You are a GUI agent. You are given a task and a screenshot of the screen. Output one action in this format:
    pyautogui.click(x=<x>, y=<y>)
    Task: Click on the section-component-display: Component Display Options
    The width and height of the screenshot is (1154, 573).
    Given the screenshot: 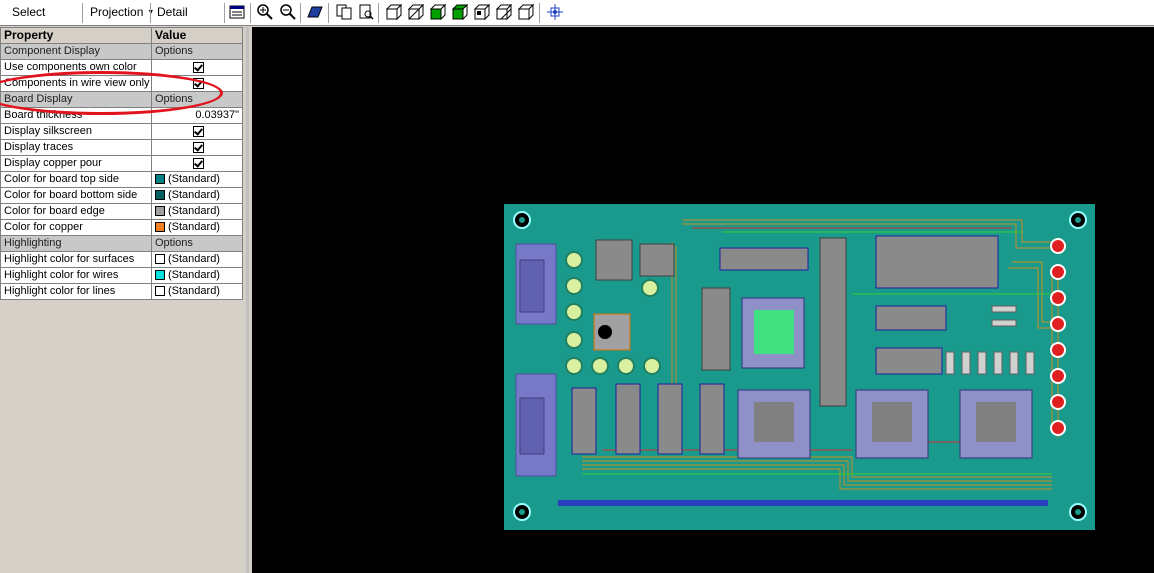 What is the action you would take?
    pyautogui.click(x=121, y=51)
    